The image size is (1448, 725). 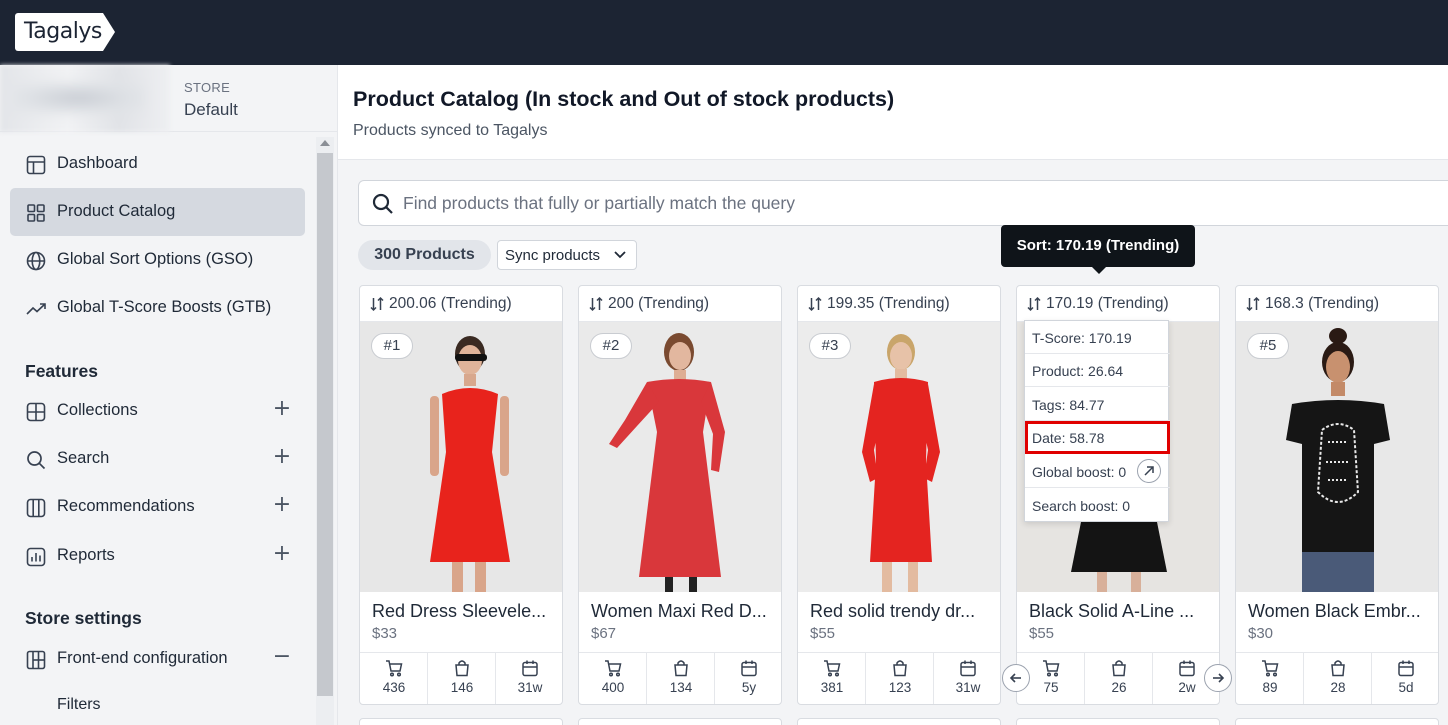 I want to click on product-score-value: Product: 26.64, so click(x=1078, y=371).